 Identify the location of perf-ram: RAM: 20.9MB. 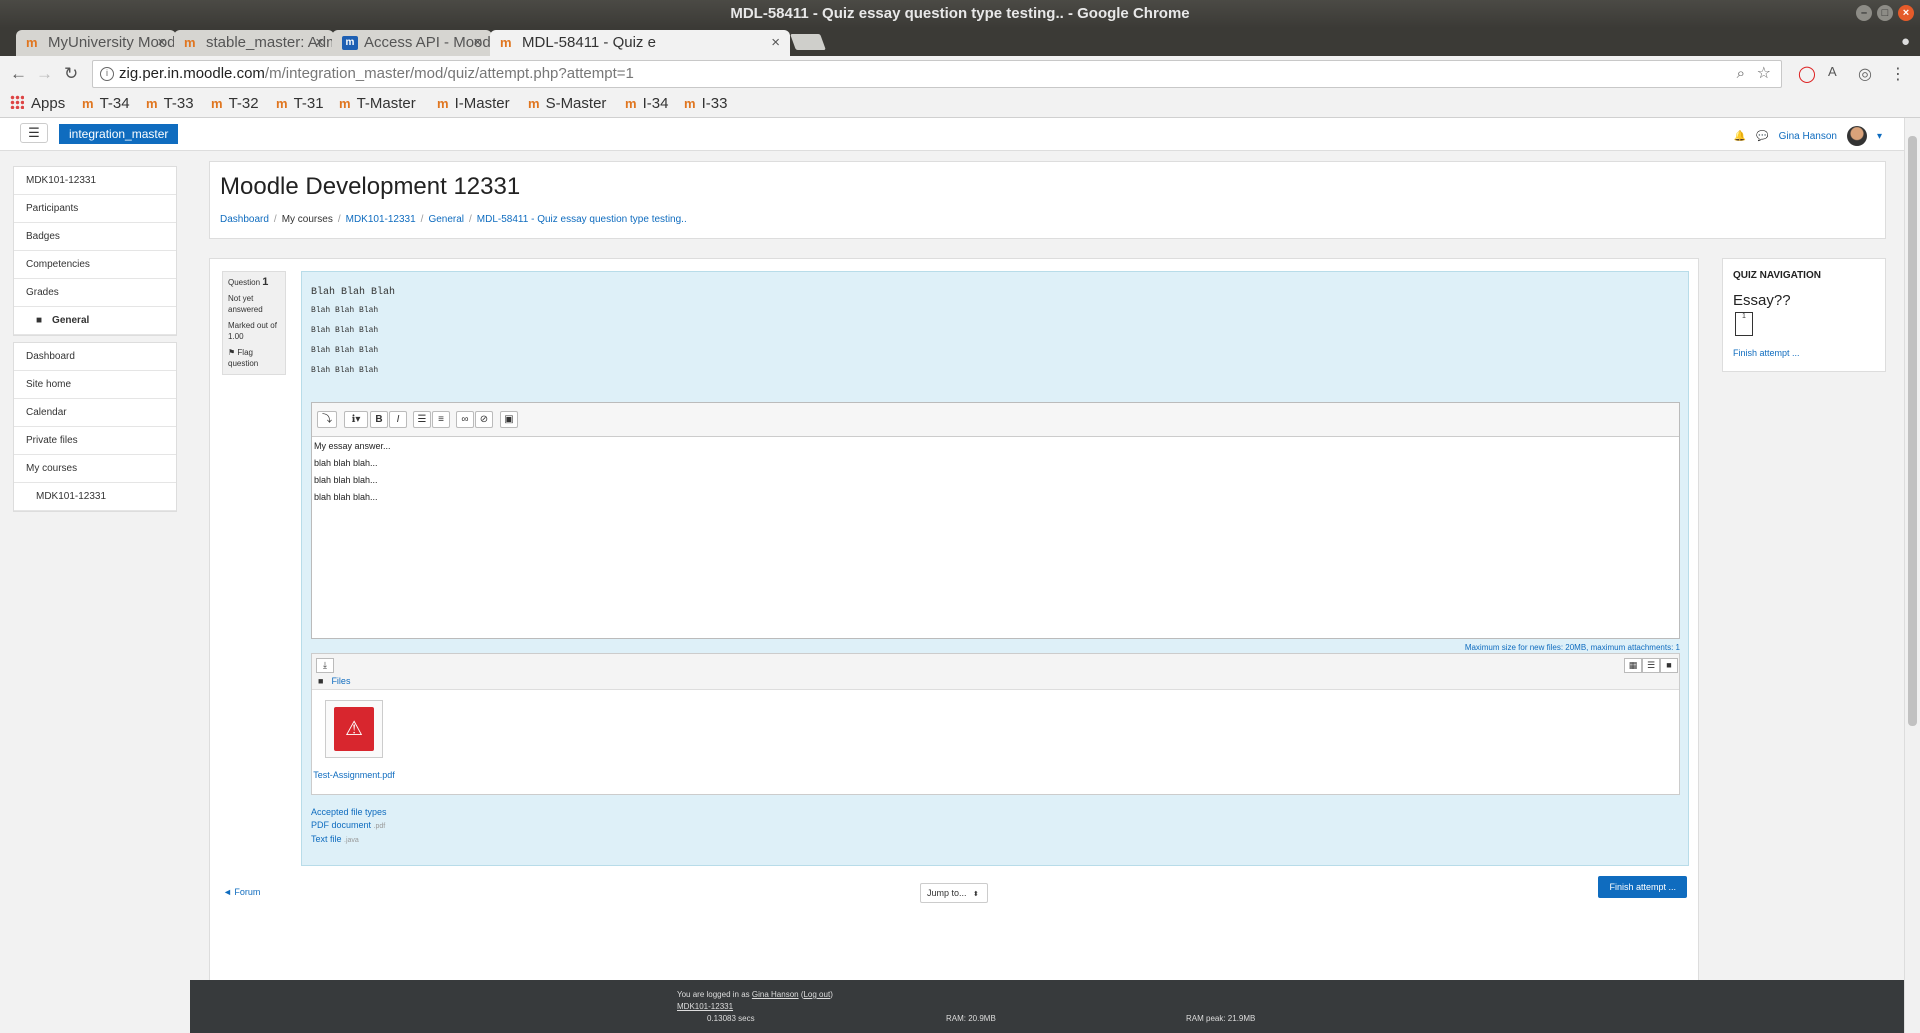
(971, 1018).